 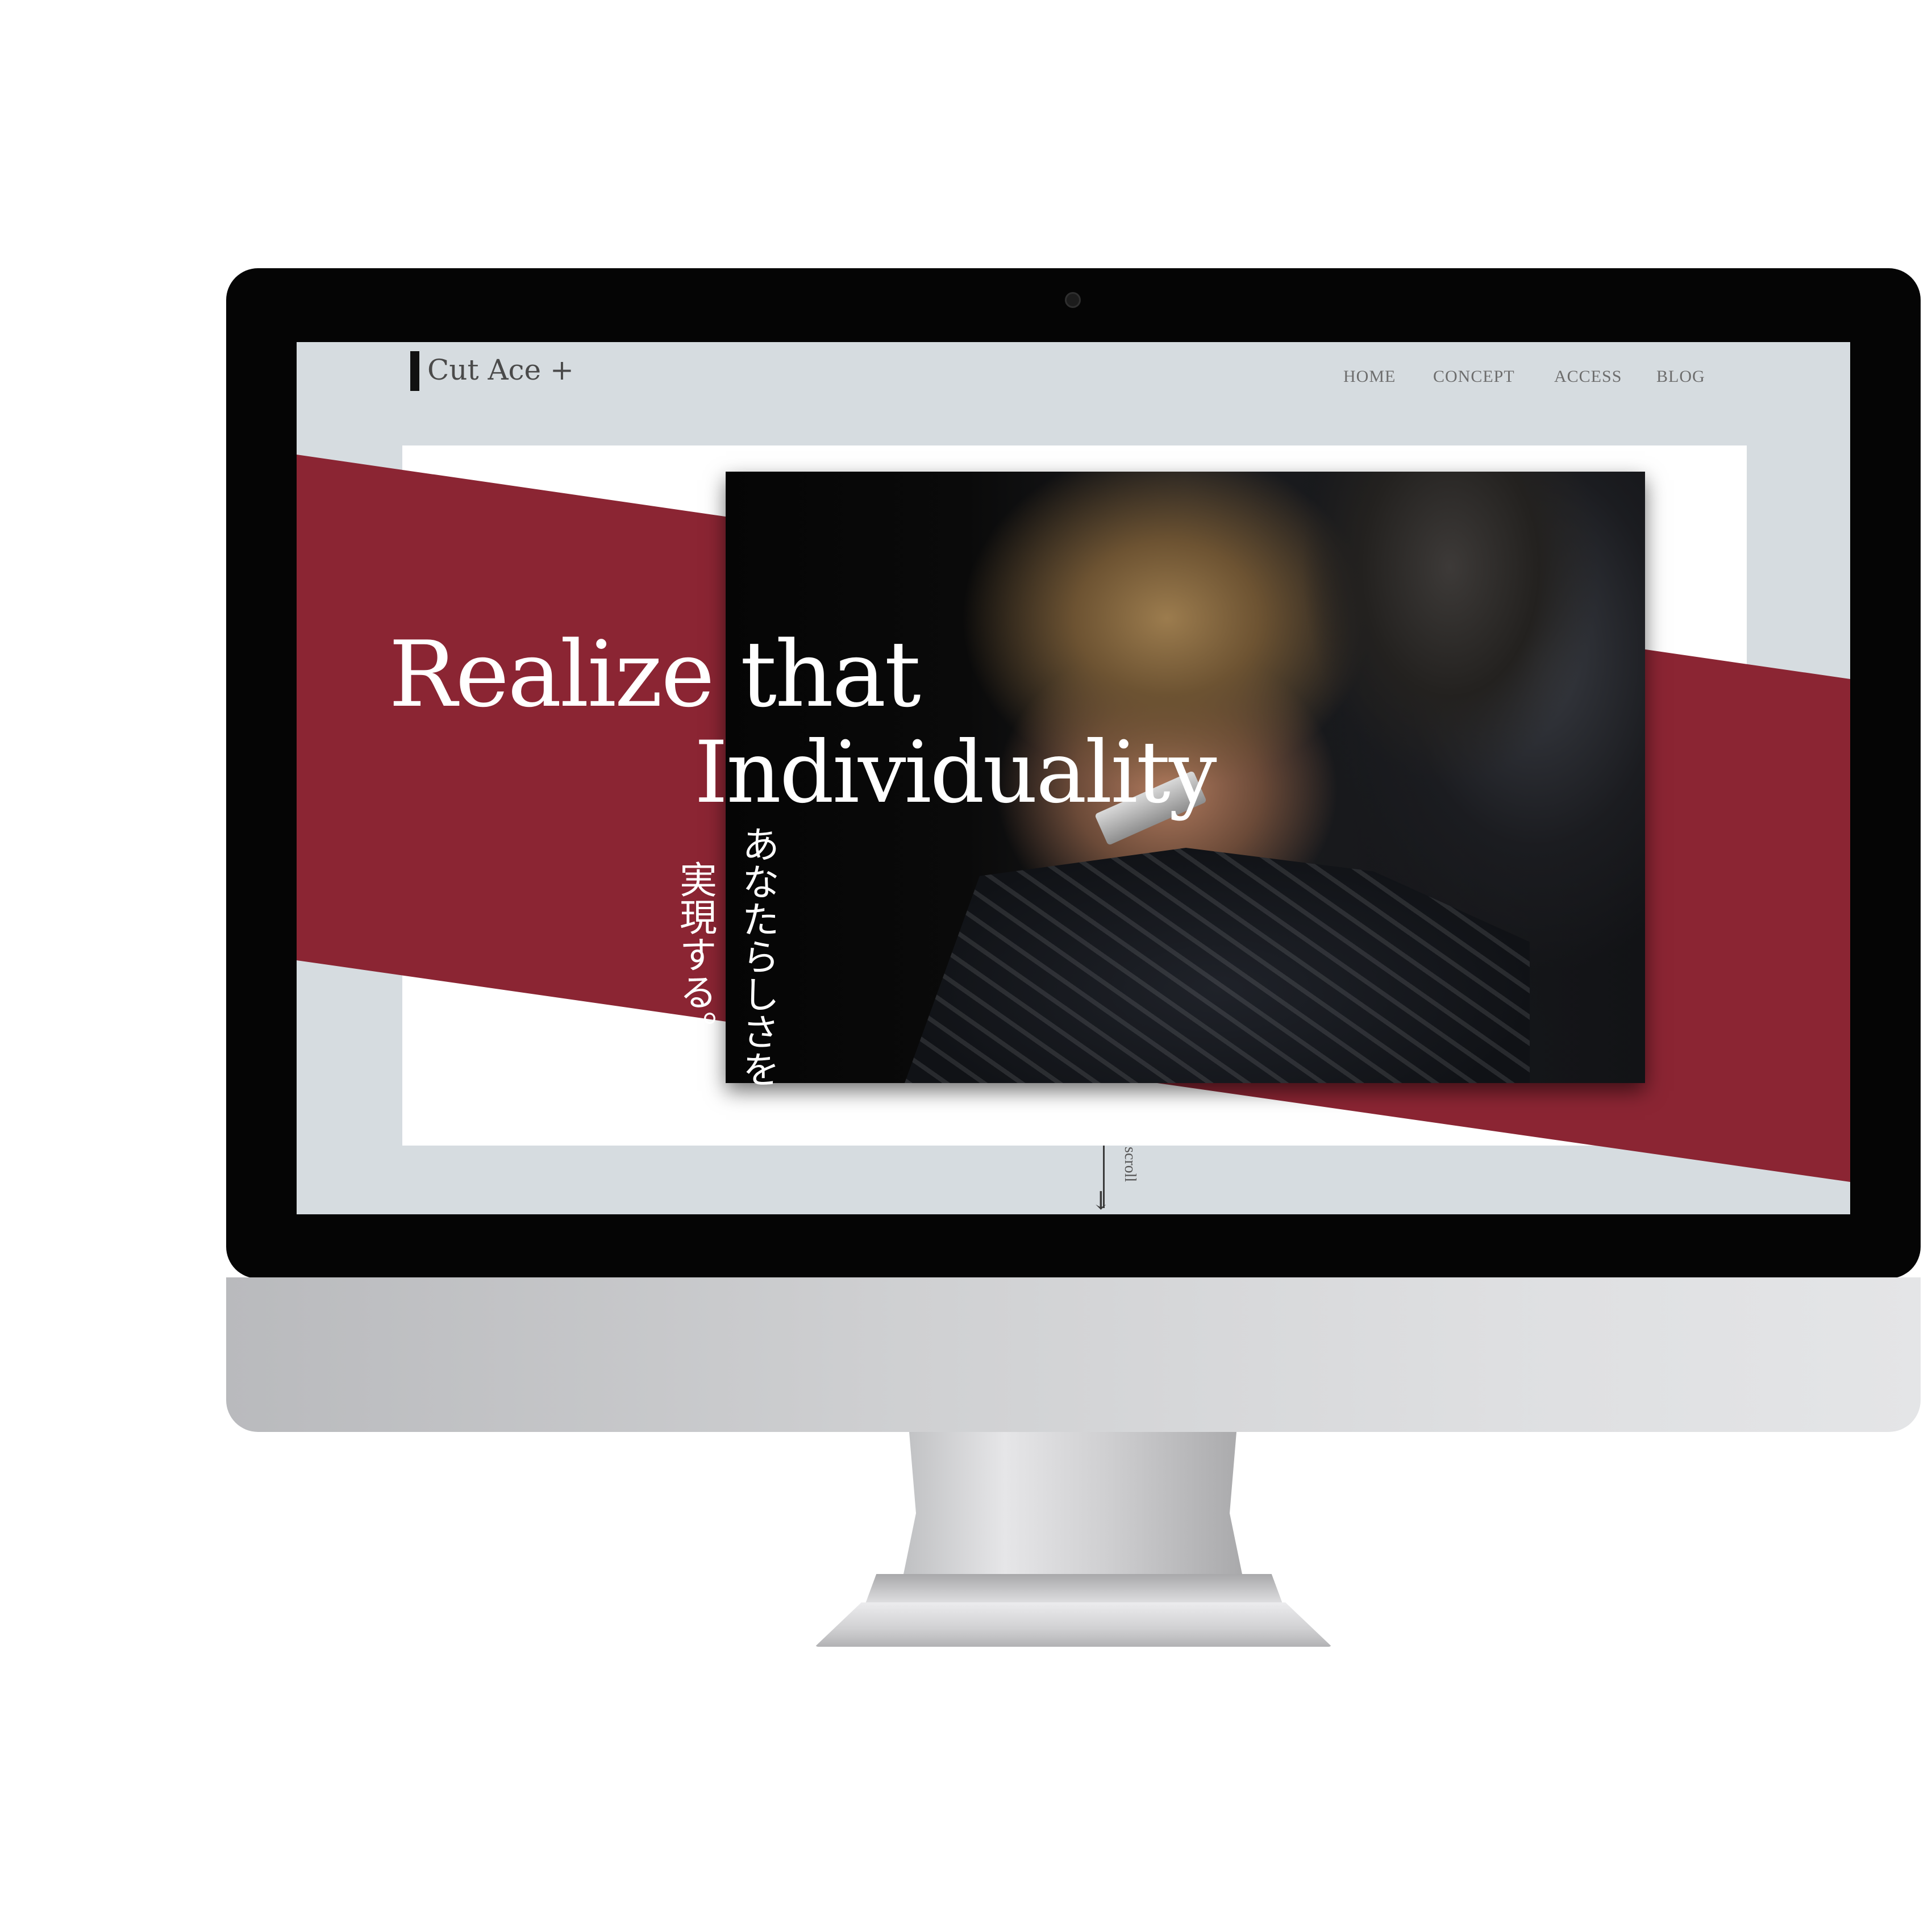 What do you see at coordinates (414, 371) in the screenshot?
I see `logo-mark` at bounding box center [414, 371].